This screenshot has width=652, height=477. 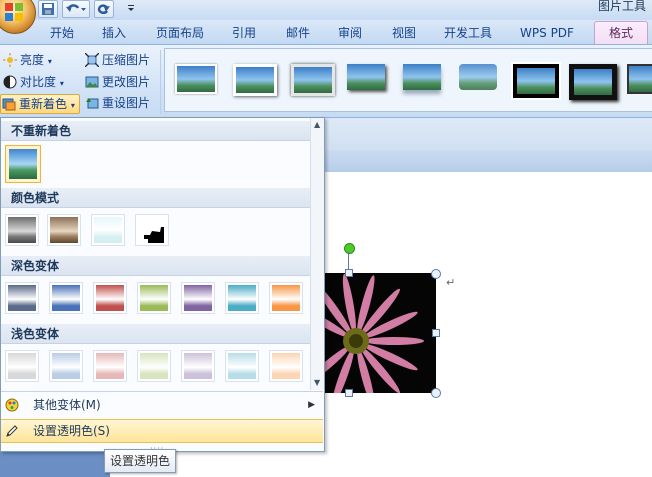 What do you see at coordinates (160, 82) in the screenshot?
I see `ribbon-group-separator` at bounding box center [160, 82].